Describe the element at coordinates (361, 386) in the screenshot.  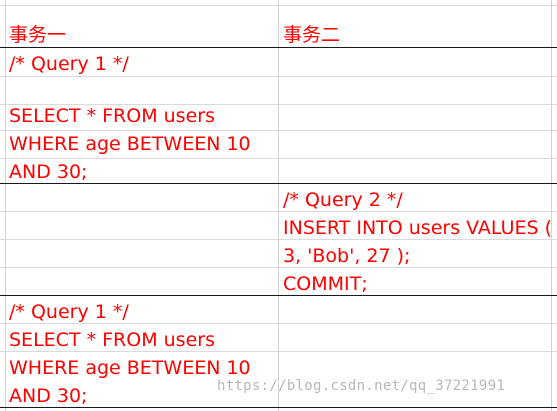
I see `watermark-url: https://blog.csdn.net/qq_37221991` at that location.